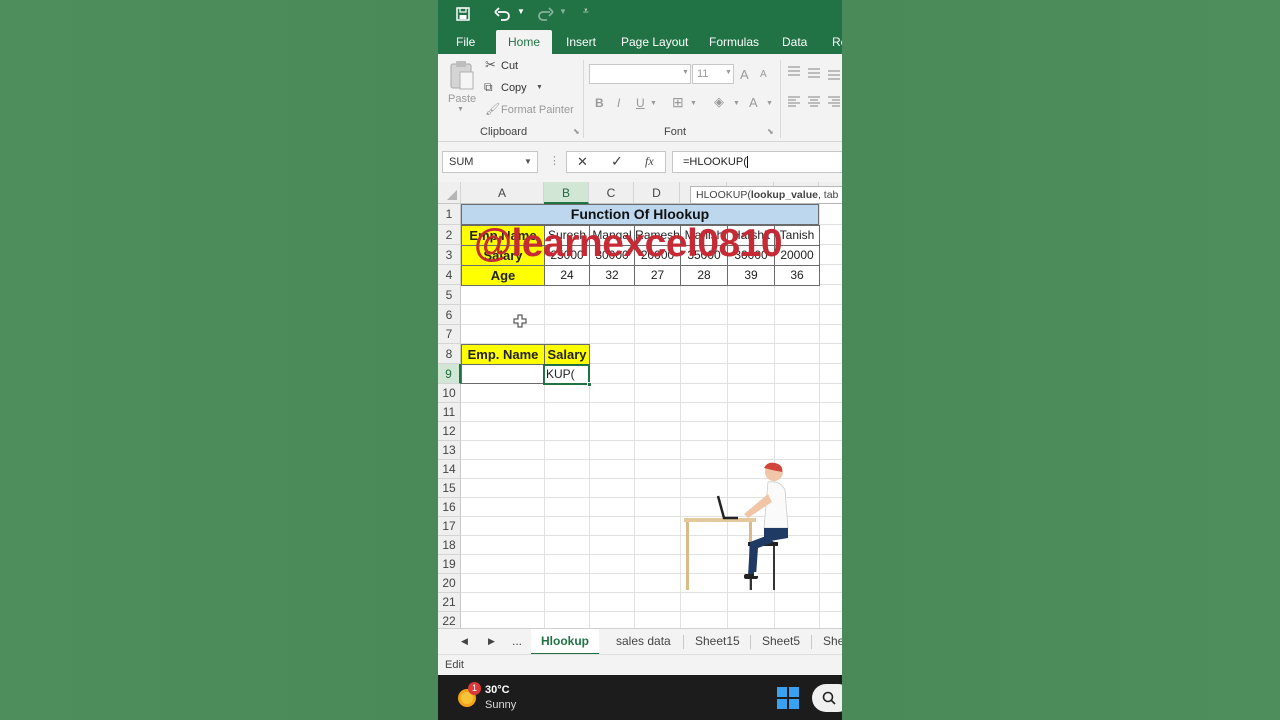  I want to click on undo-dropdown-icon: ▼, so click(521, 11).